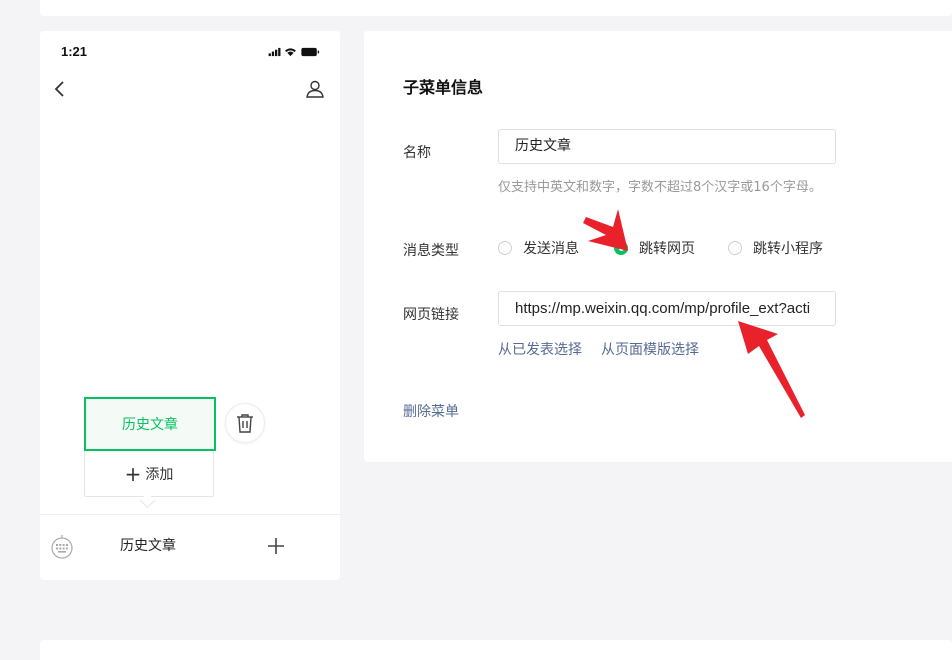 The image size is (952, 660). What do you see at coordinates (150, 424) in the screenshot?
I see `submenu-item-active: 历史文章` at bounding box center [150, 424].